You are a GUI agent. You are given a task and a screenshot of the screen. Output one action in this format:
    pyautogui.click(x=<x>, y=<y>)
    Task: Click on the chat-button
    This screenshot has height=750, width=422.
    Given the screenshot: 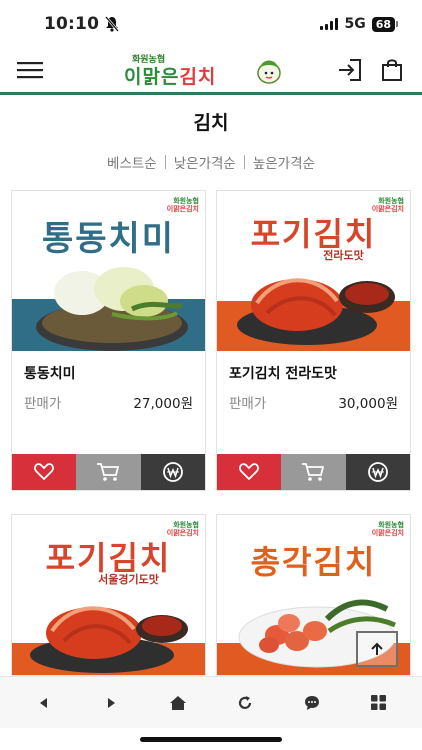 What is the action you would take?
    pyautogui.click(x=312, y=703)
    